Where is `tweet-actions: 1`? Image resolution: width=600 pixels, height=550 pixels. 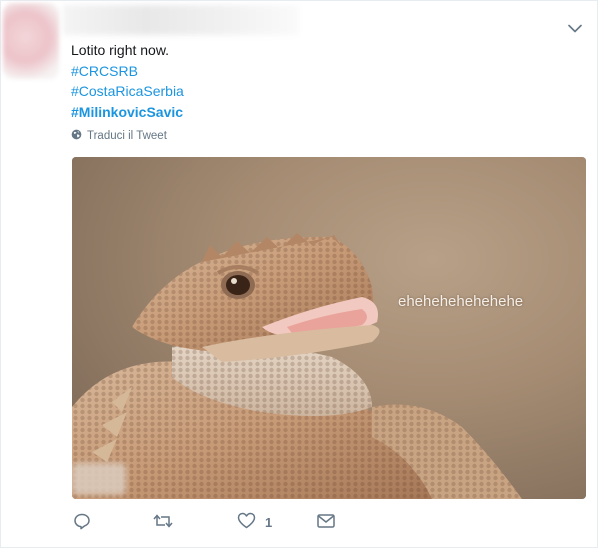
tweet-actions: 1 is located at coordinates (204, 522).